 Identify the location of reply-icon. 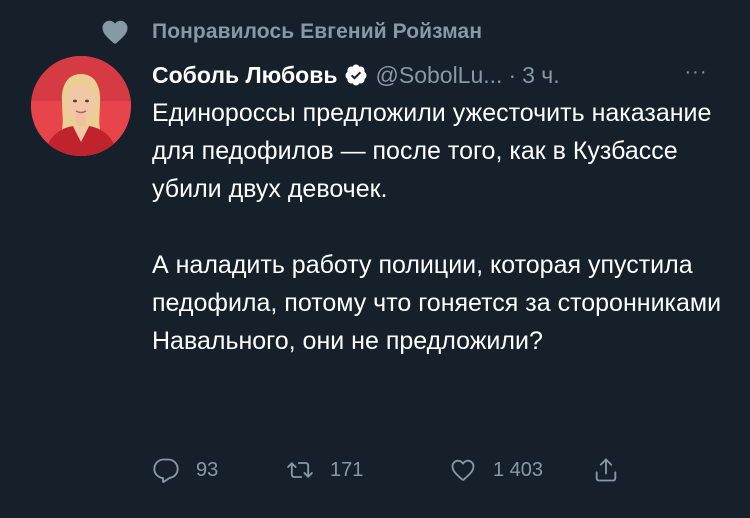
(166, 470).